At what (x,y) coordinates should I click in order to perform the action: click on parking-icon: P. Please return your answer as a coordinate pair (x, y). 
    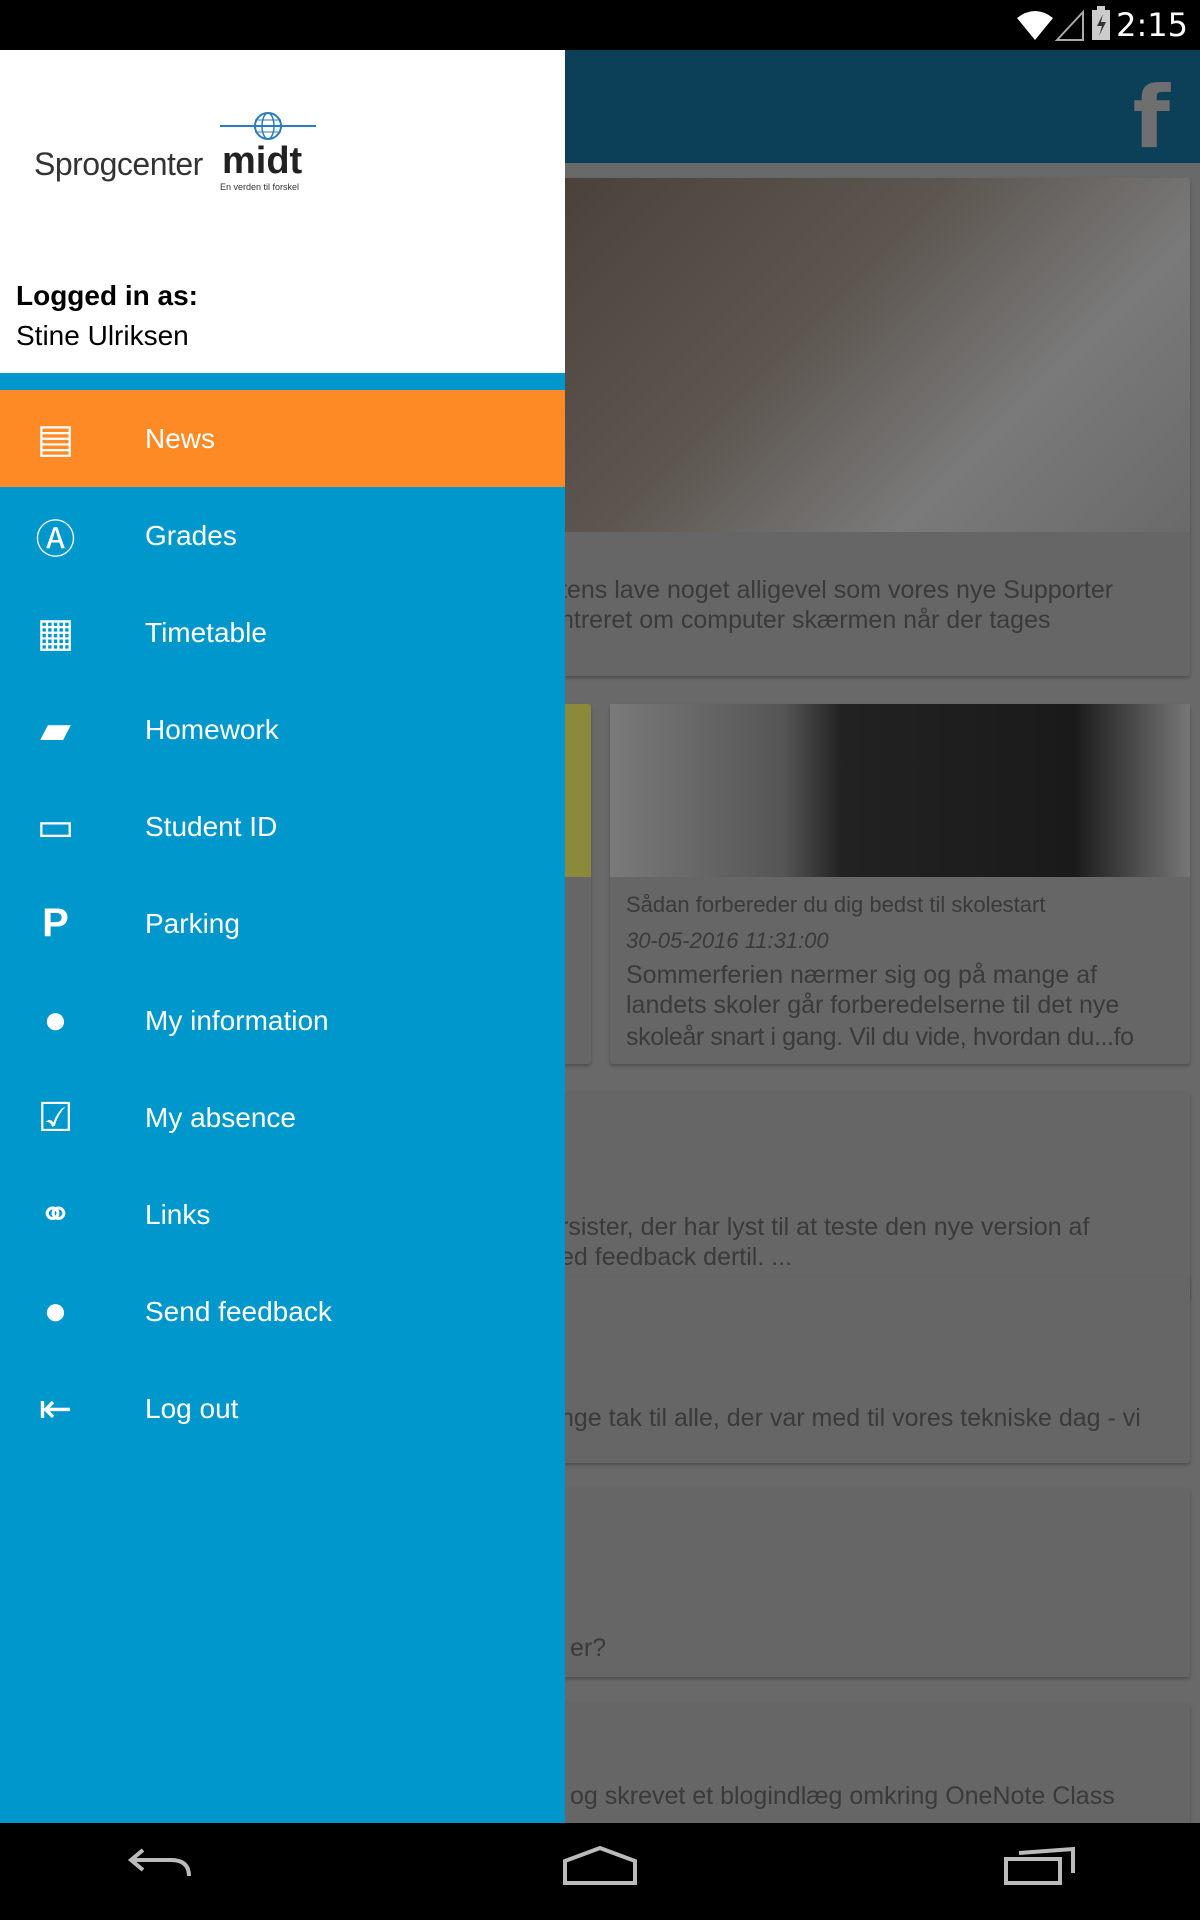
    Looking at the image, I should click on (55, 923).